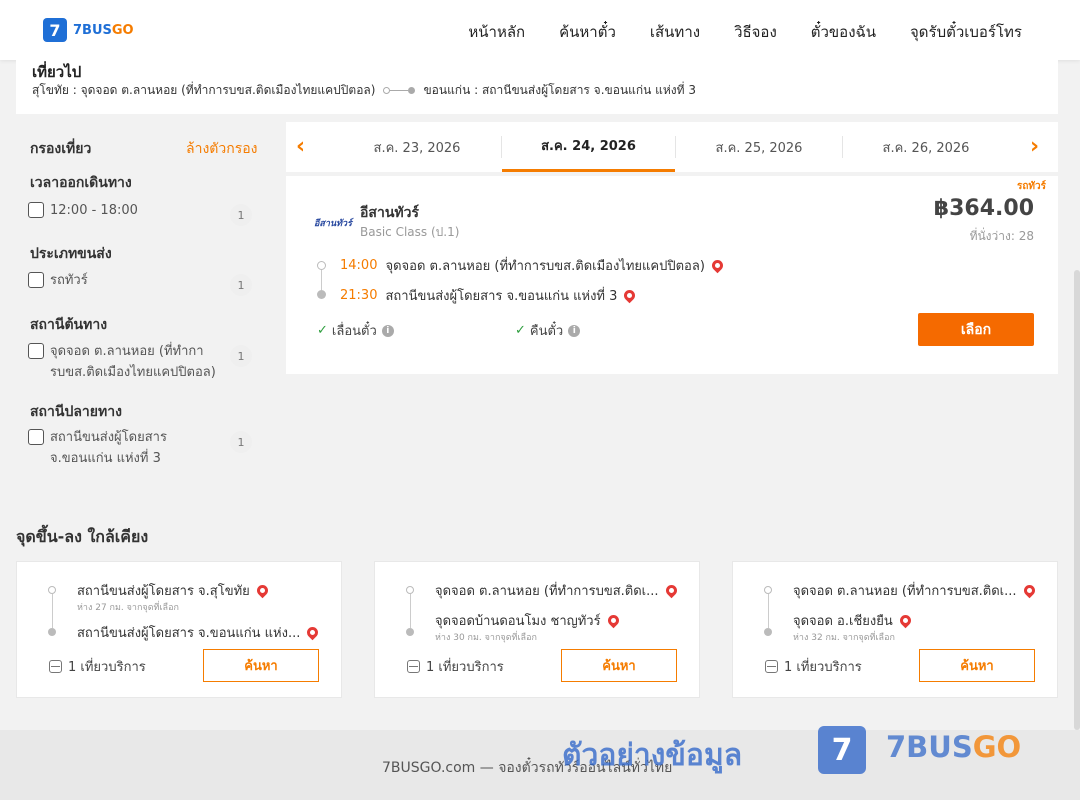 This screenshot has width=1080, height=800. I want to click on date-tab: ส.ค. 25, 2026, so click(759, 147).